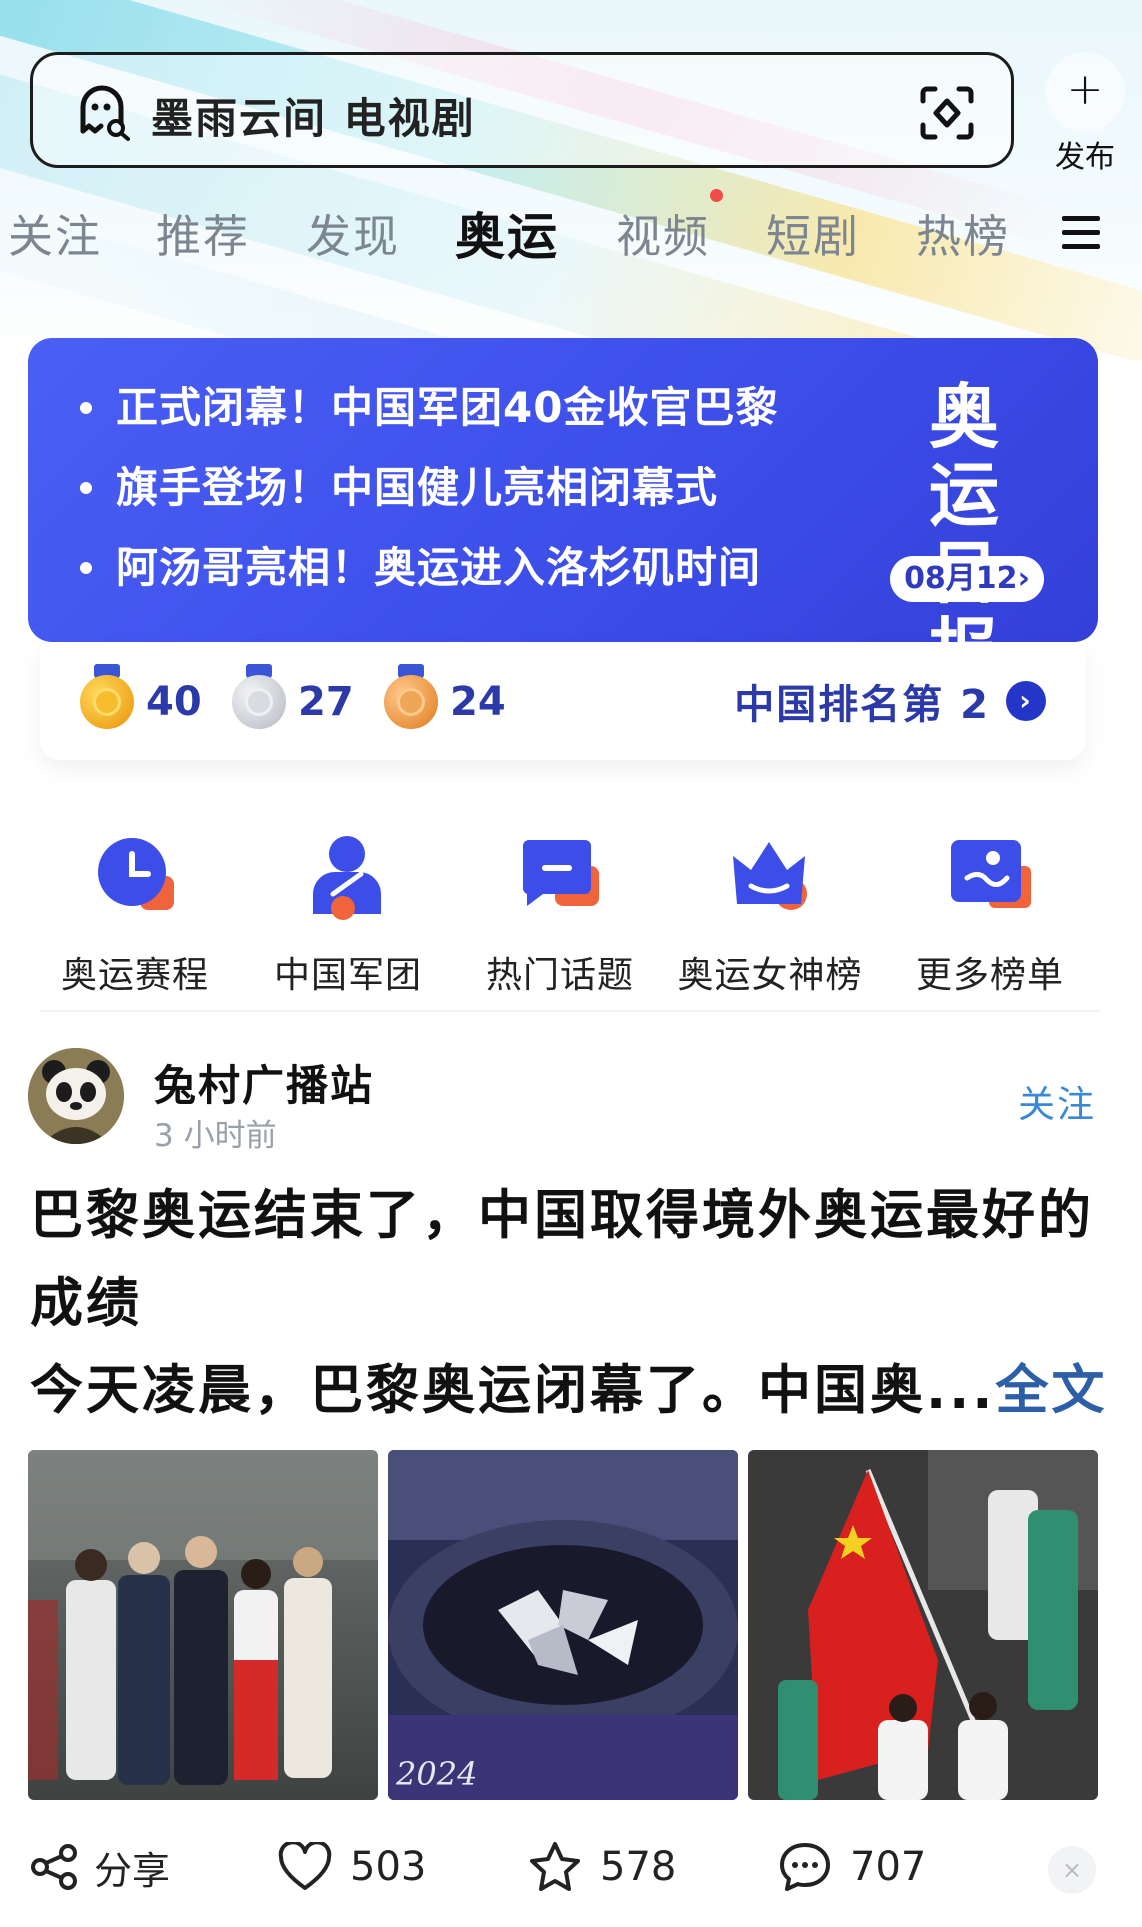 The image size is (1142, 1927). I want to click on photo-flag-bearers, so click(923, 1625).